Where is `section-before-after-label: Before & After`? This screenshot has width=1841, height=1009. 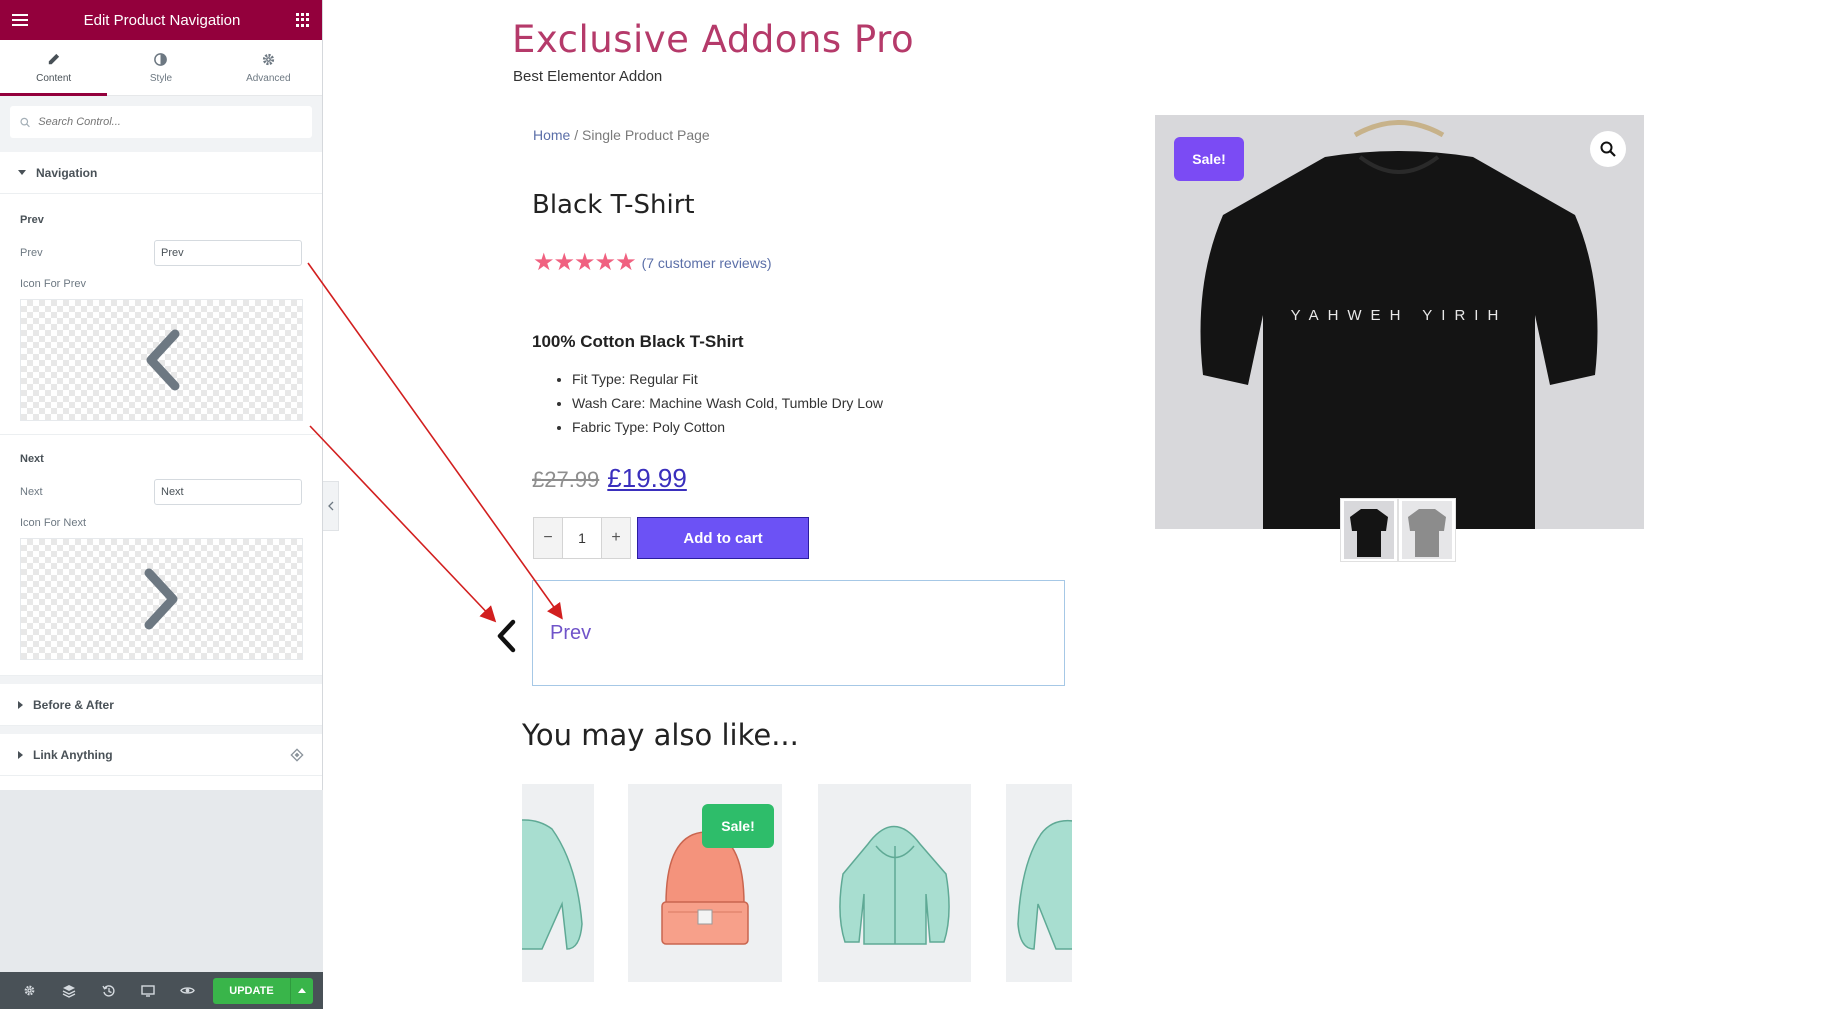
section-before-after-label: Before & After is located at coordinates (73, 704).